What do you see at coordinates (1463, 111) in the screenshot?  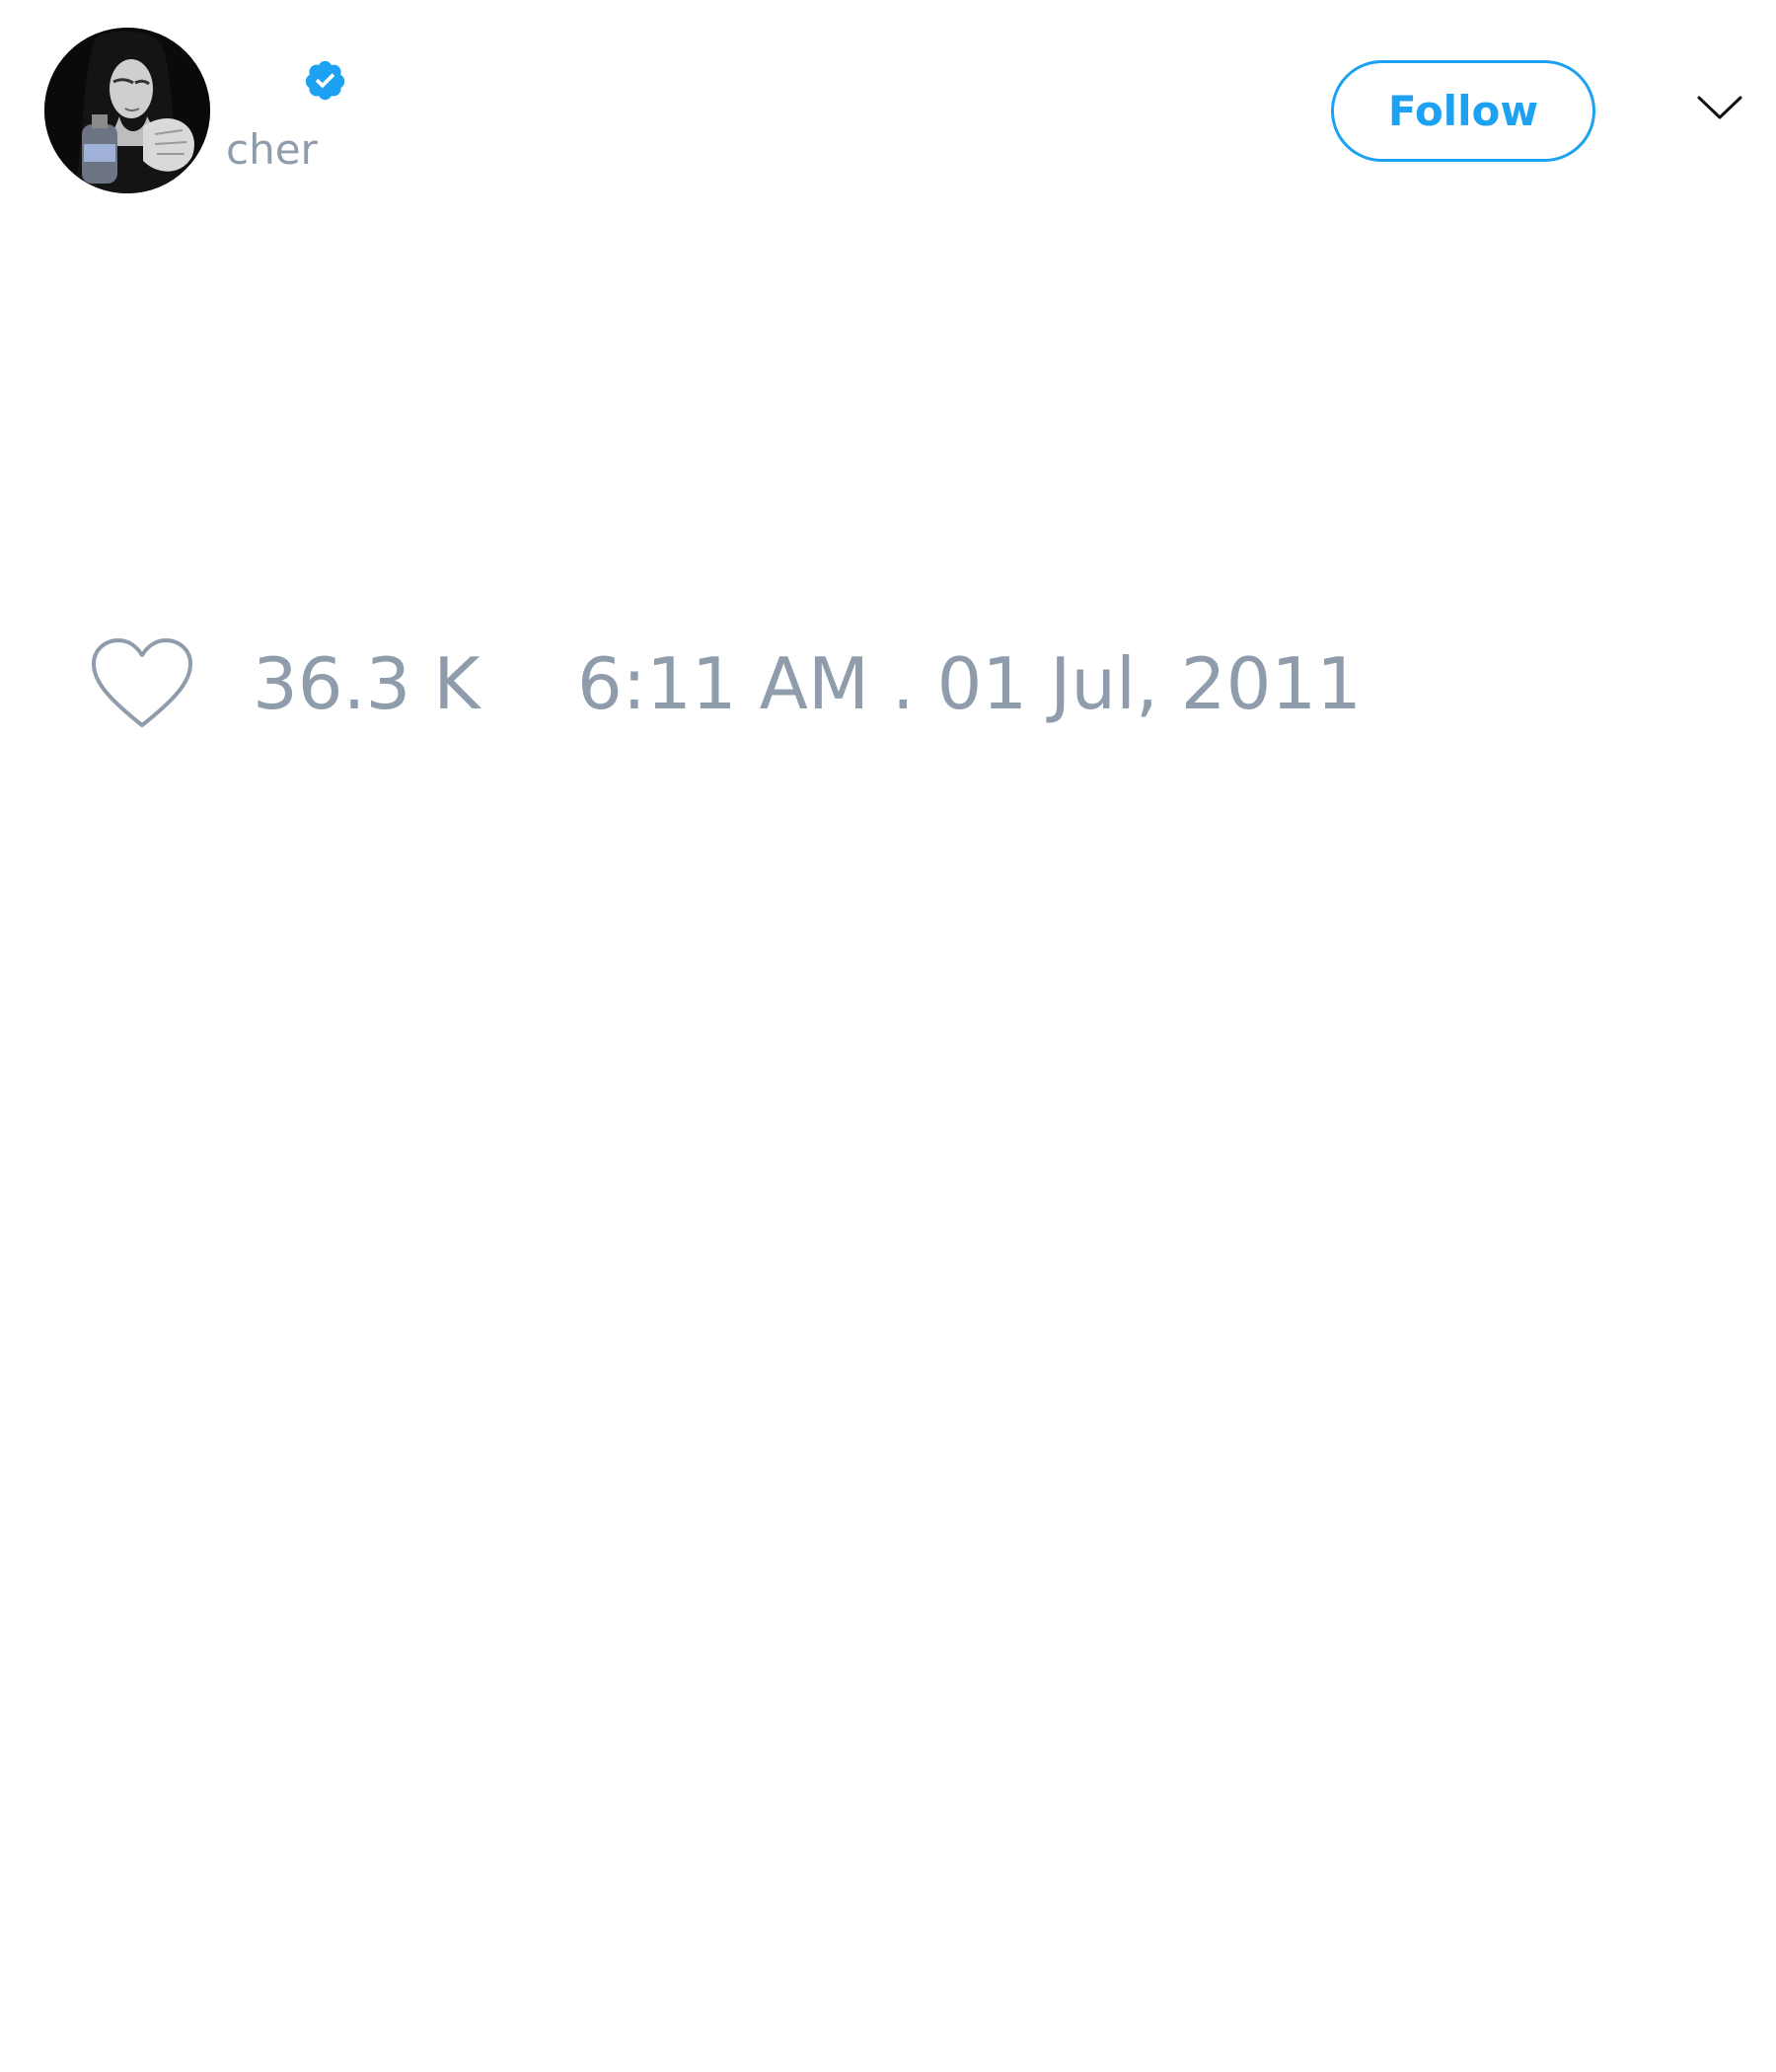 I see `follow-button: Follow` at bounding box center [1463, 111].